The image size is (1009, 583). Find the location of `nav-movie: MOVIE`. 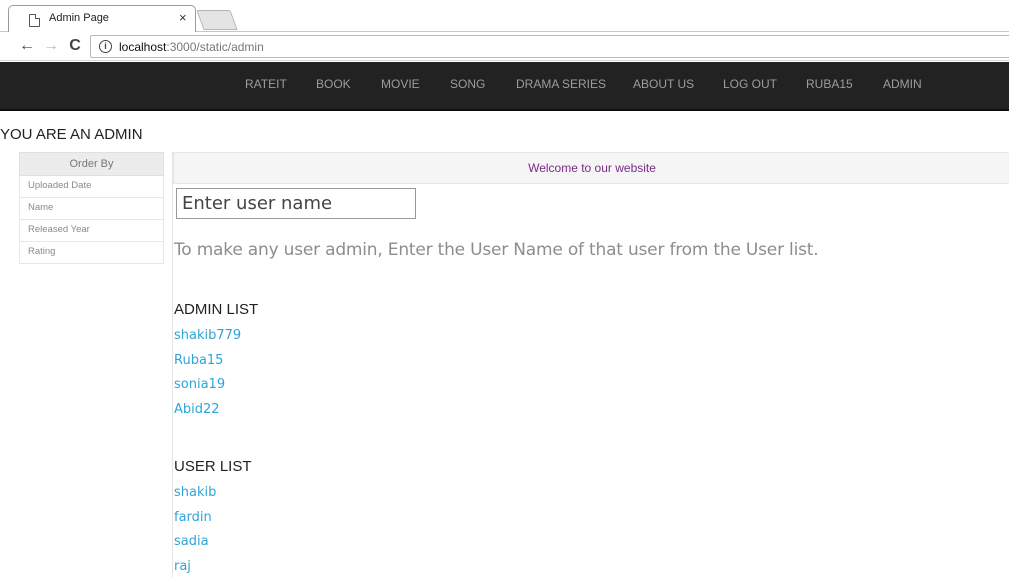

nav-movie: MOVIE is located at coordinates (400, 84).